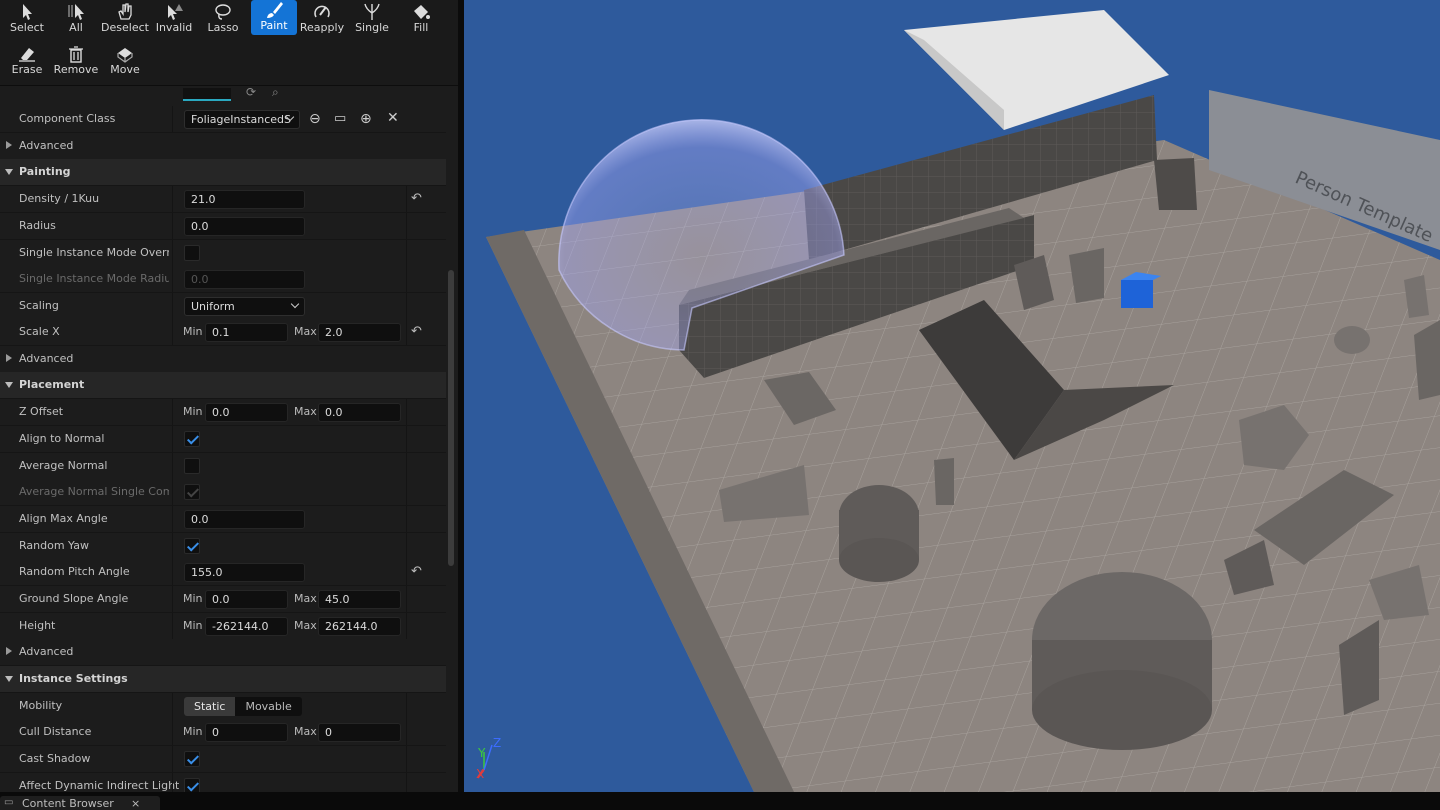 Image resolution: width=1440 pixels, height=810 pixels. I want to click on align-to-normal-checkbox, so click(192, 439).